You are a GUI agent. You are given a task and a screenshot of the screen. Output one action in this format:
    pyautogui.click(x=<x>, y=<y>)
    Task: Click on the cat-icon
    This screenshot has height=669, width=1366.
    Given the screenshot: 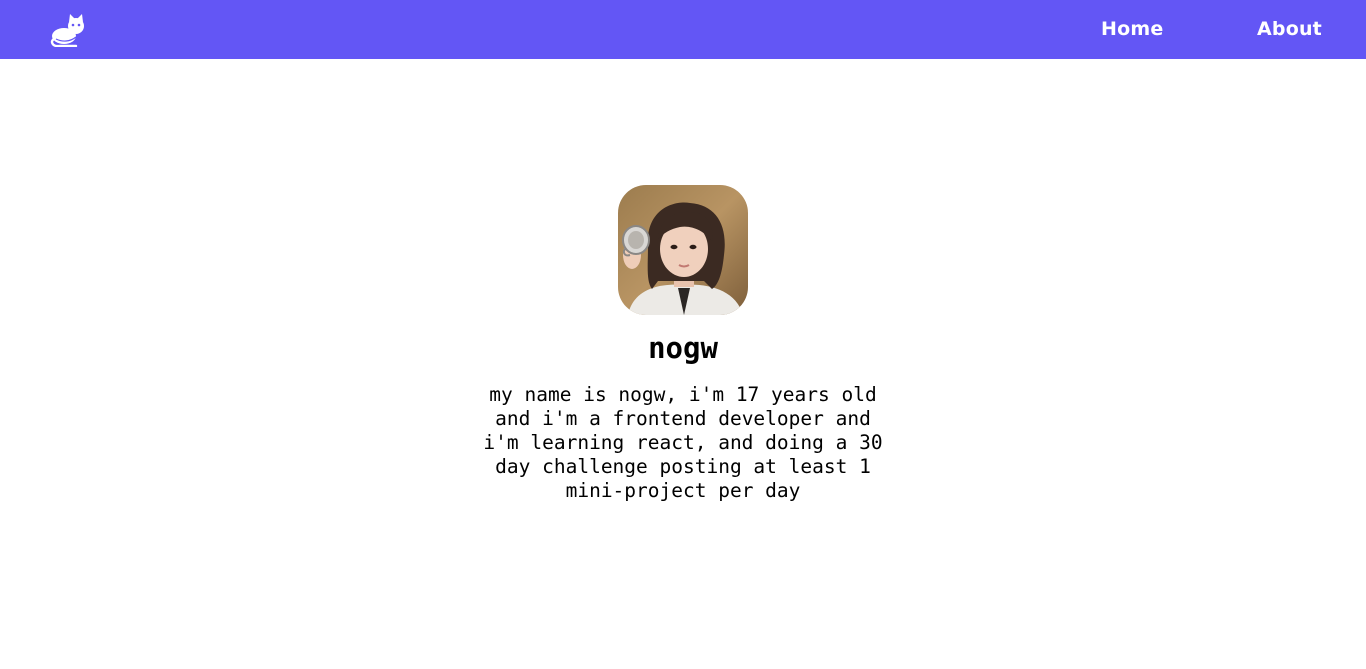 What is the action you would take?
    pyautogui.click(x=67, y=31)
    